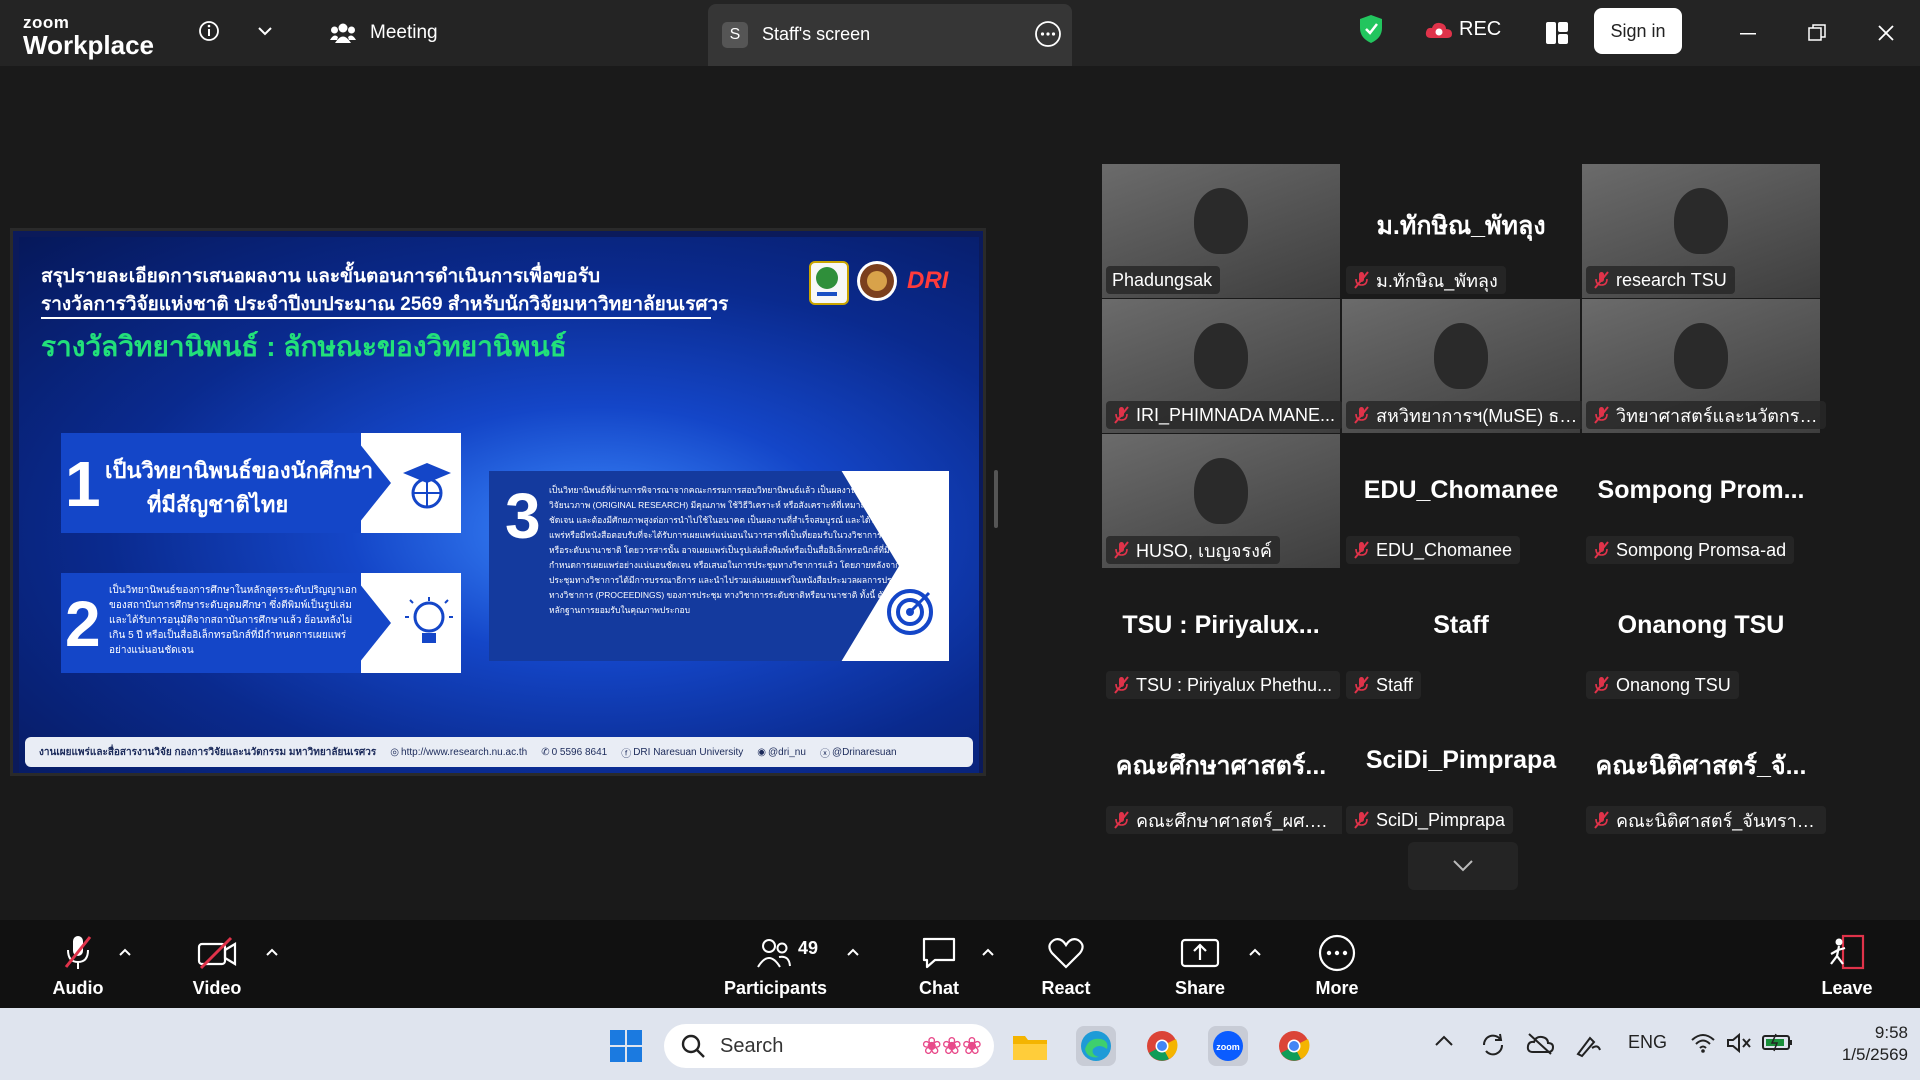 The width and height of the screenshot is (1920, 1080). What do you see at coordinates (125, 953) in the screenshot?
I see `audio-options-caret` at bounding box center [125, 953].